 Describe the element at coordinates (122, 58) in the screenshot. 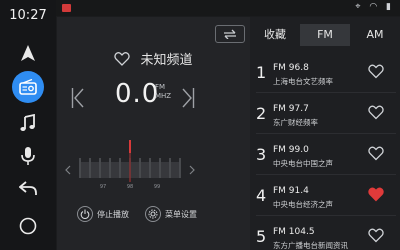

I see `favorite-heart-icon` at that location.